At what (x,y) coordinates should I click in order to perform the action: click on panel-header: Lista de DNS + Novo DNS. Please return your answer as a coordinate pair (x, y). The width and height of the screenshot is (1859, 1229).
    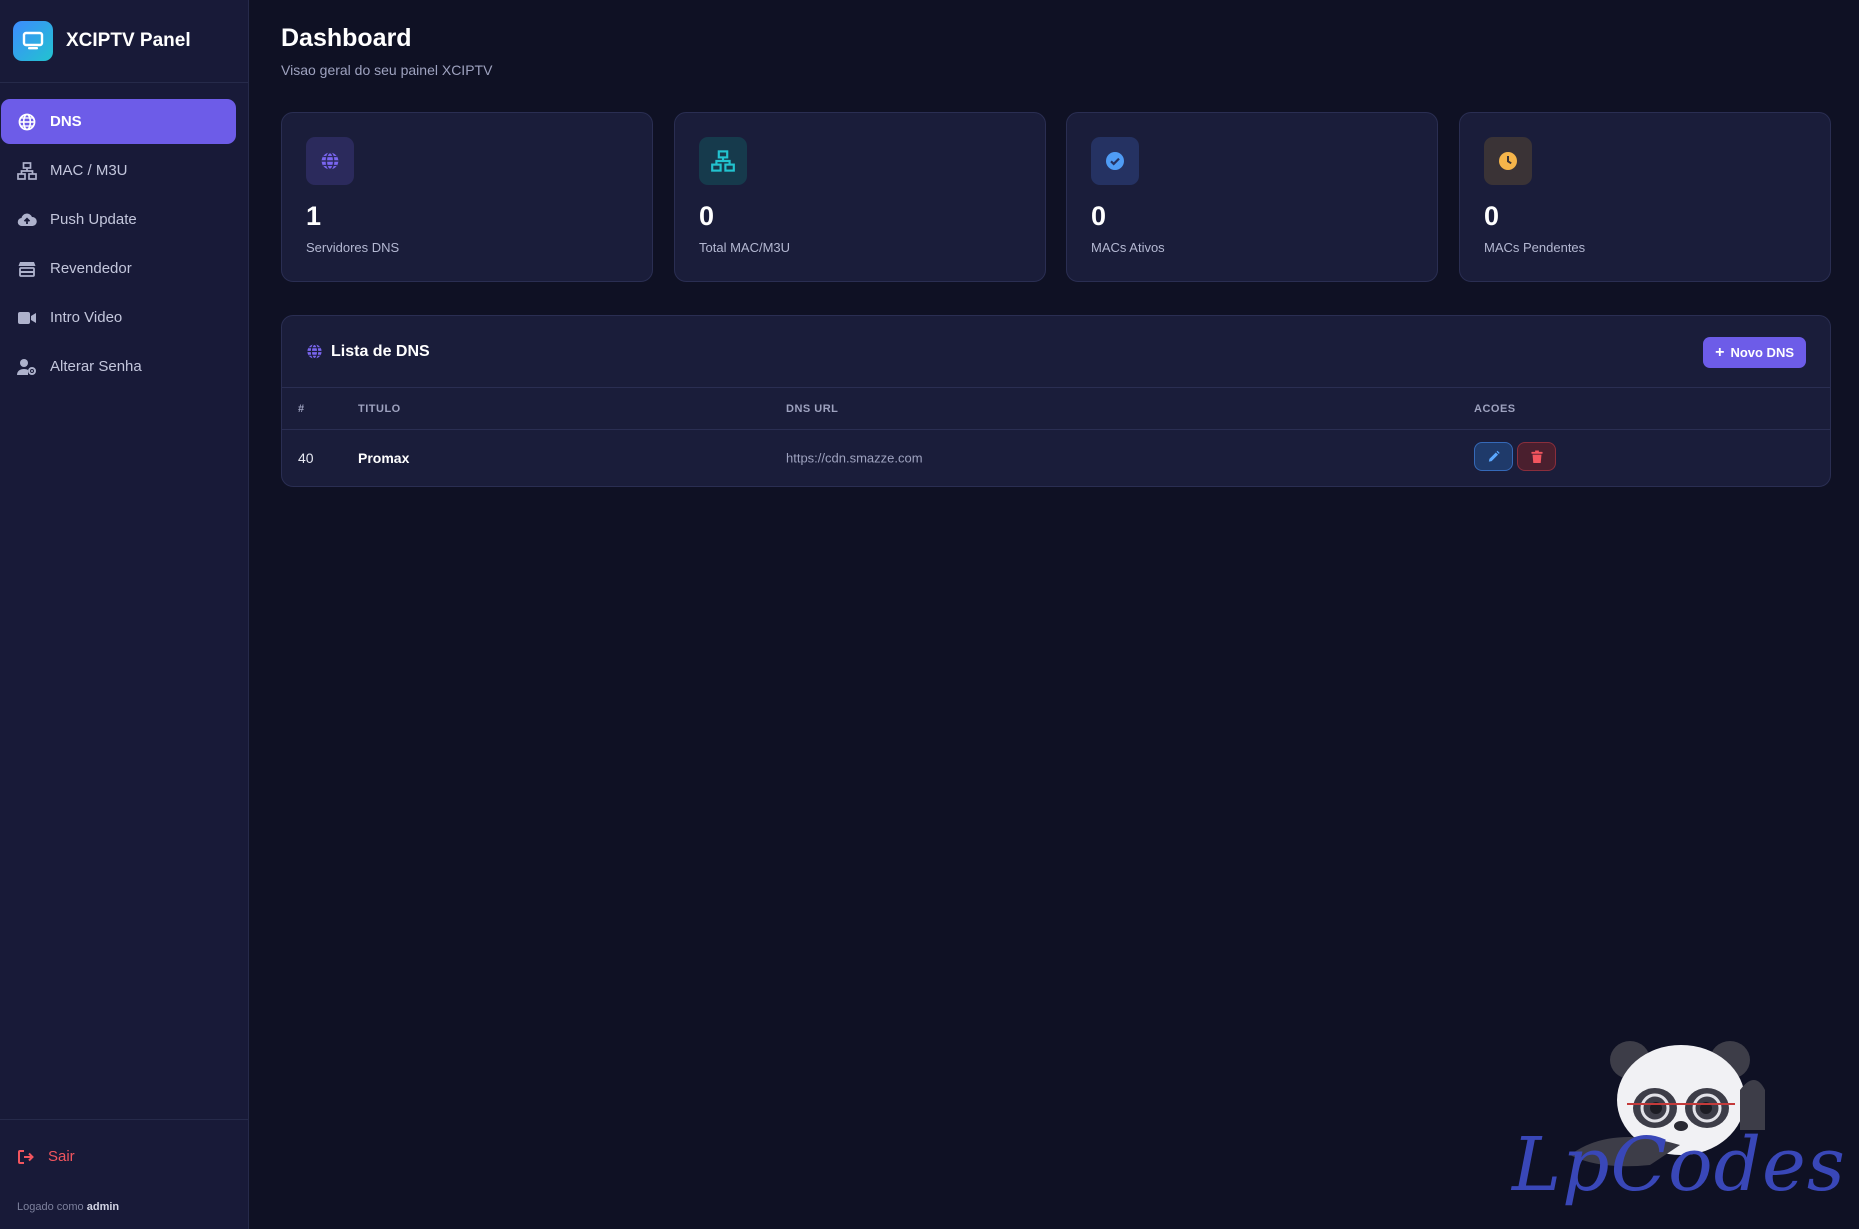
    Looking at the image, I should click on (1056, 352).